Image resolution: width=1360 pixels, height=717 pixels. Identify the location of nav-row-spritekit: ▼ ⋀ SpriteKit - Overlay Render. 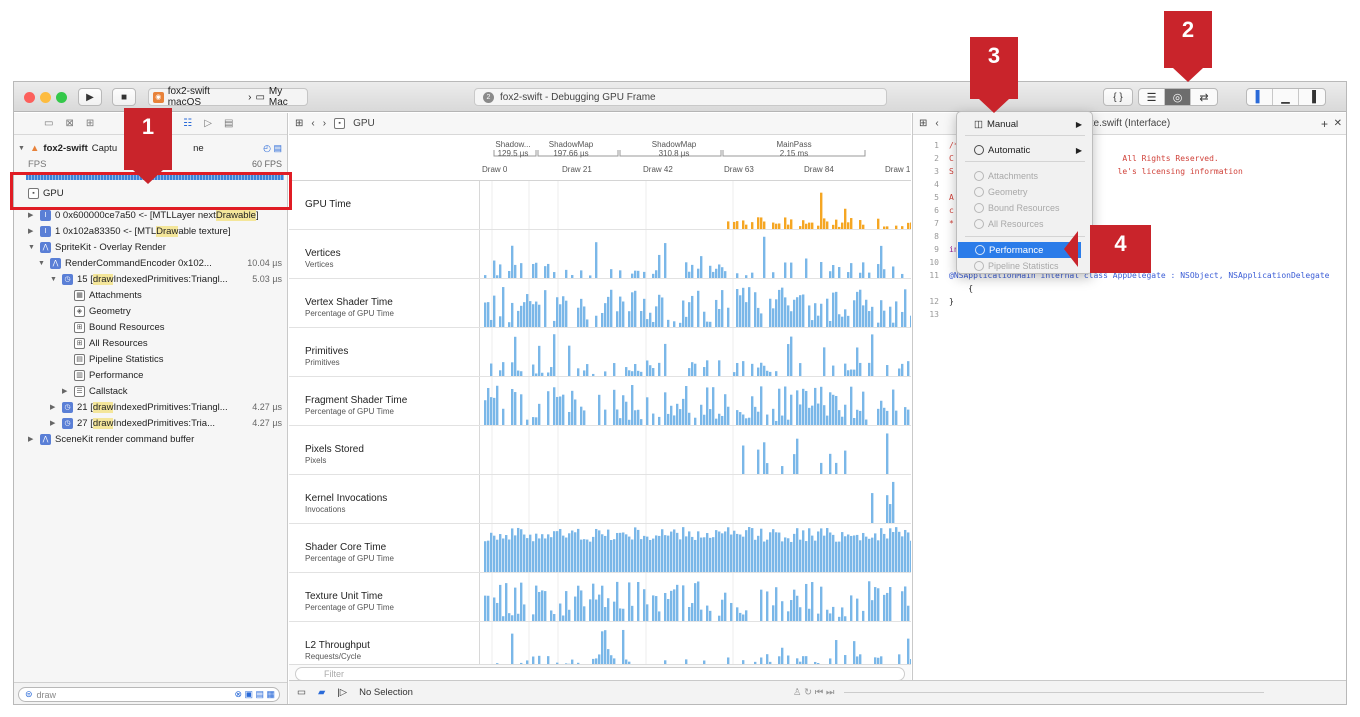
(157, 247).